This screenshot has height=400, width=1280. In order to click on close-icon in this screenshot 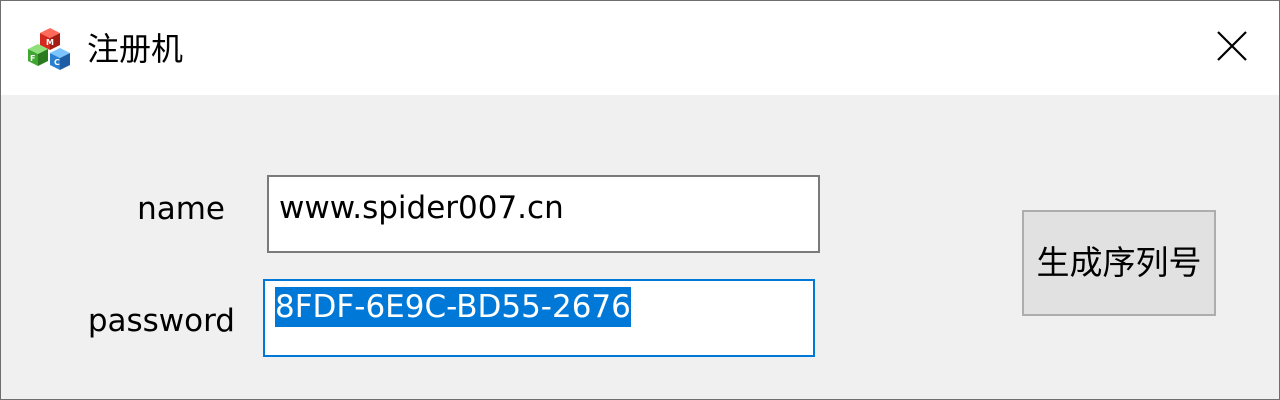, I will do `click(1232, 48)`.